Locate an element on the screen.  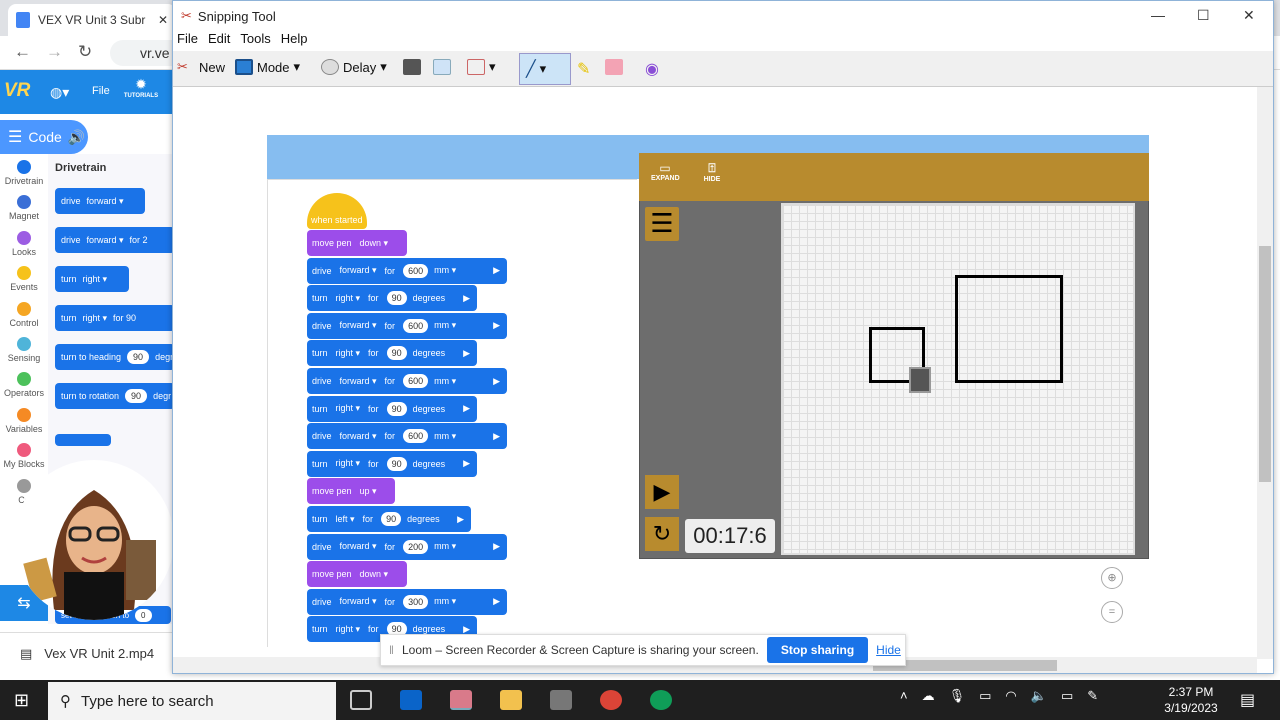
usb-icon: ▭ is located at coordinates (985, 696).